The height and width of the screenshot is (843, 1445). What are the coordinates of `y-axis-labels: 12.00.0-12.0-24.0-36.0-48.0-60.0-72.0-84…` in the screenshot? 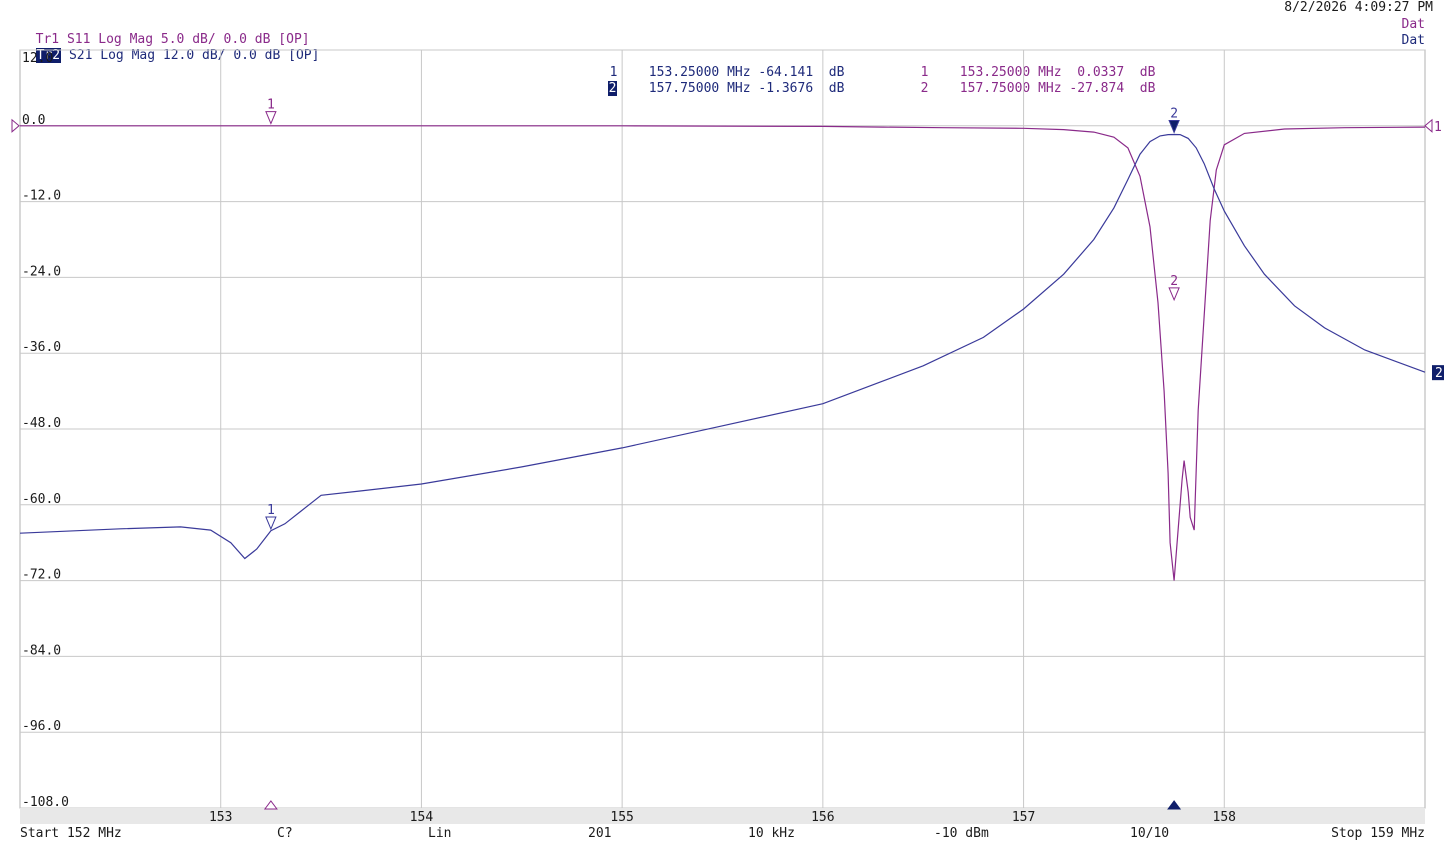 It's located at (45, 430).